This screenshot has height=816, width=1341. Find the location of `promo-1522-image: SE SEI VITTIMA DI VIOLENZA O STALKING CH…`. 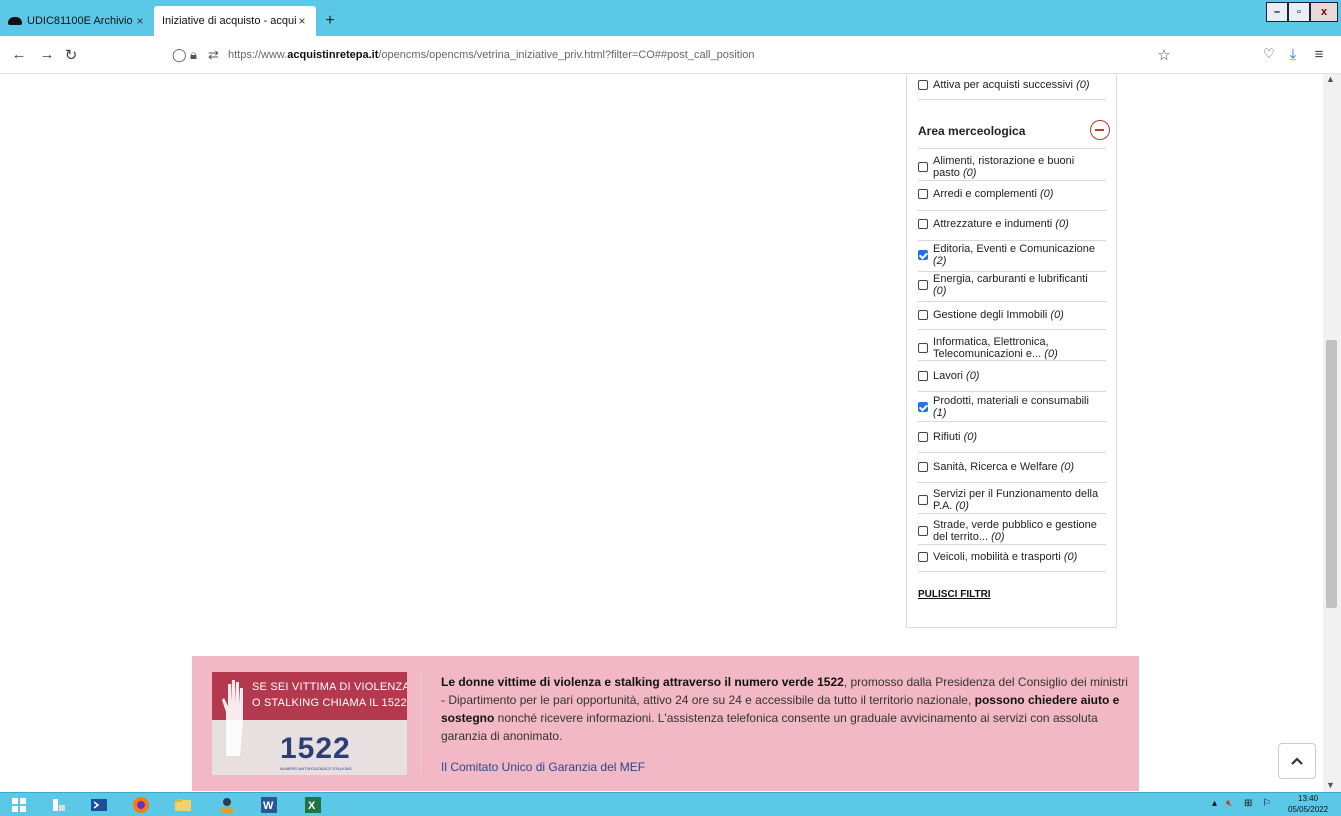

promo-1522-image: SE SEI VITTIMA DI VIOLENZA O STALKING CH… is located at coordinates (309, 723).